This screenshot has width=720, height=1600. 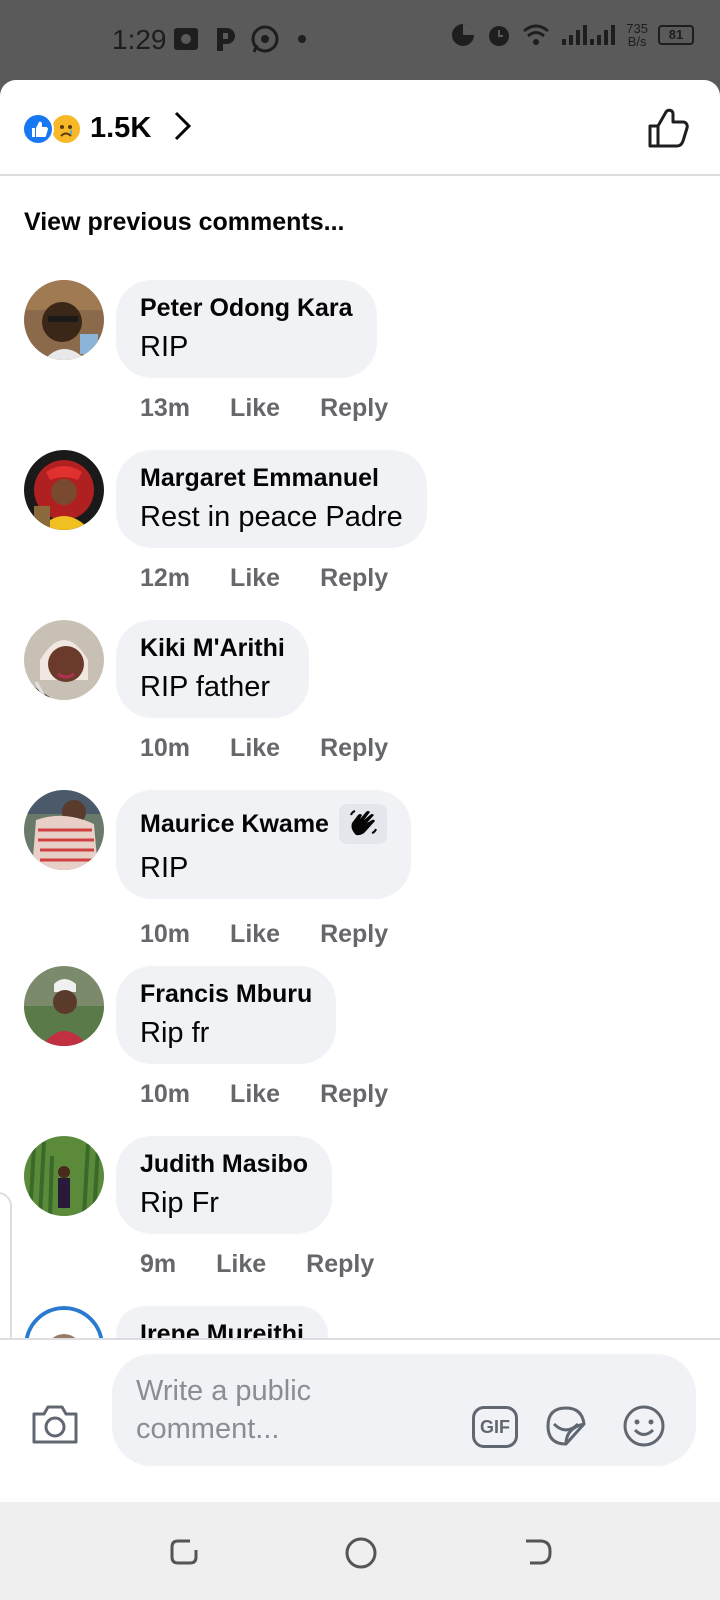 What do you see at coordinates (637, 41) in the screenshot?
I see `network-speed-unit: B/s` at bounding box center [637, 41].